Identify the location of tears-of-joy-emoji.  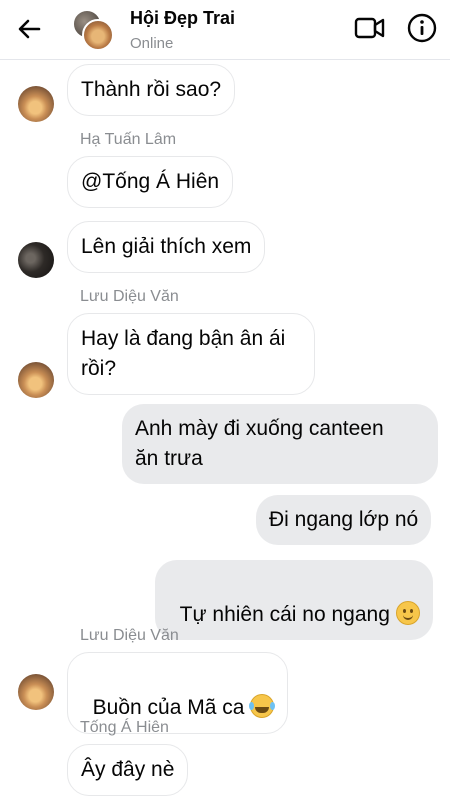
(262, 706).